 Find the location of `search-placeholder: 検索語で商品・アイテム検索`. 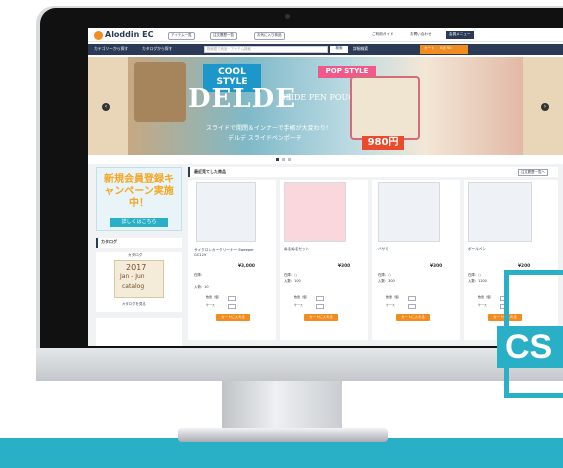

search-placeholder: 検索語で商品・アイテム検索 is located at coordinates (229, 49).